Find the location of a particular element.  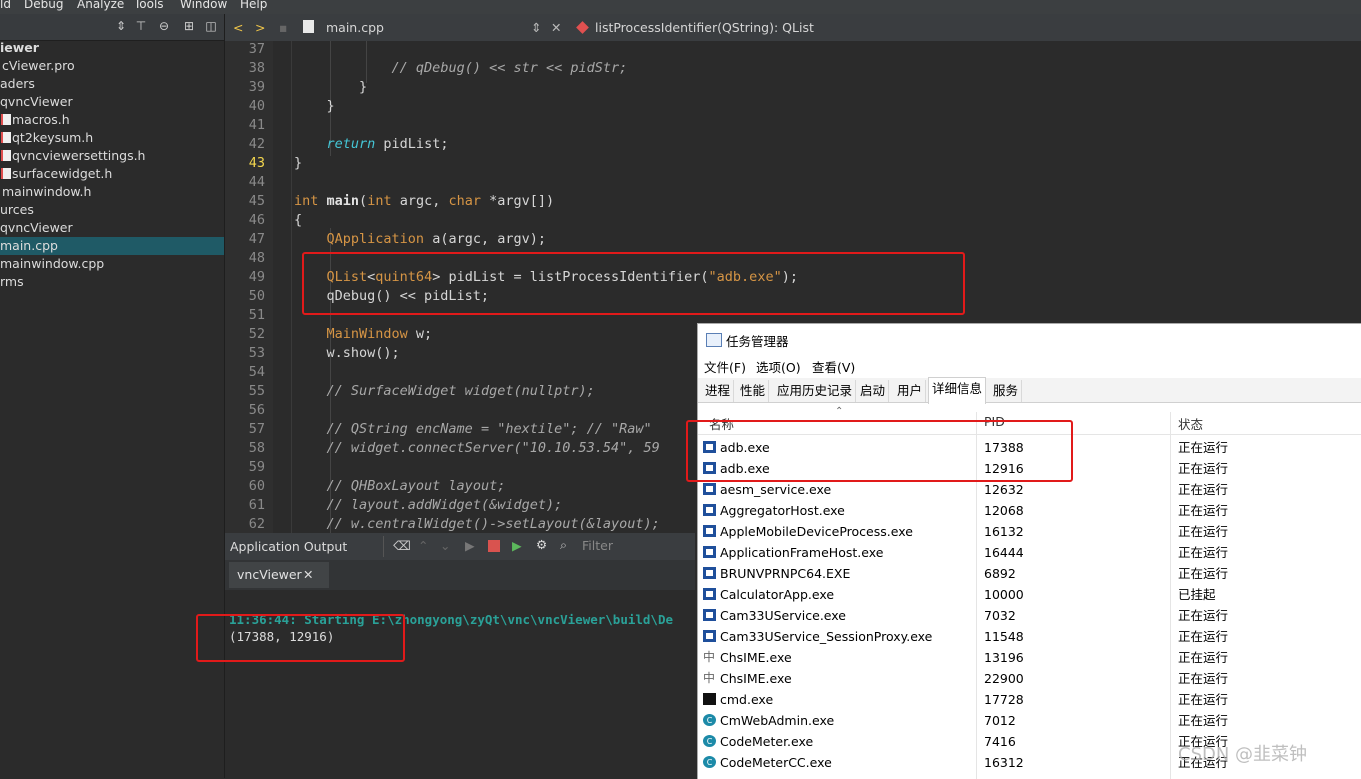

process-row: Cam33UService.exe 7032 正在运行 is located at coordinates (1029, 615).